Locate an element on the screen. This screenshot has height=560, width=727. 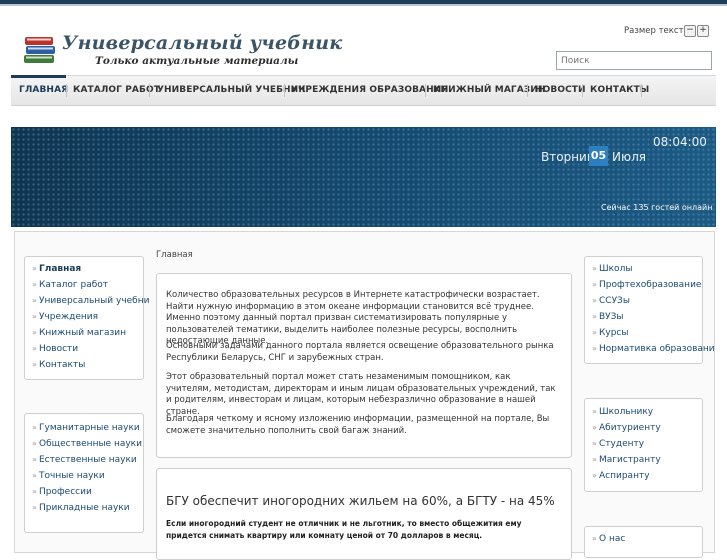
subject-applied: Прикладные науки is located at coordinates (84, 508).